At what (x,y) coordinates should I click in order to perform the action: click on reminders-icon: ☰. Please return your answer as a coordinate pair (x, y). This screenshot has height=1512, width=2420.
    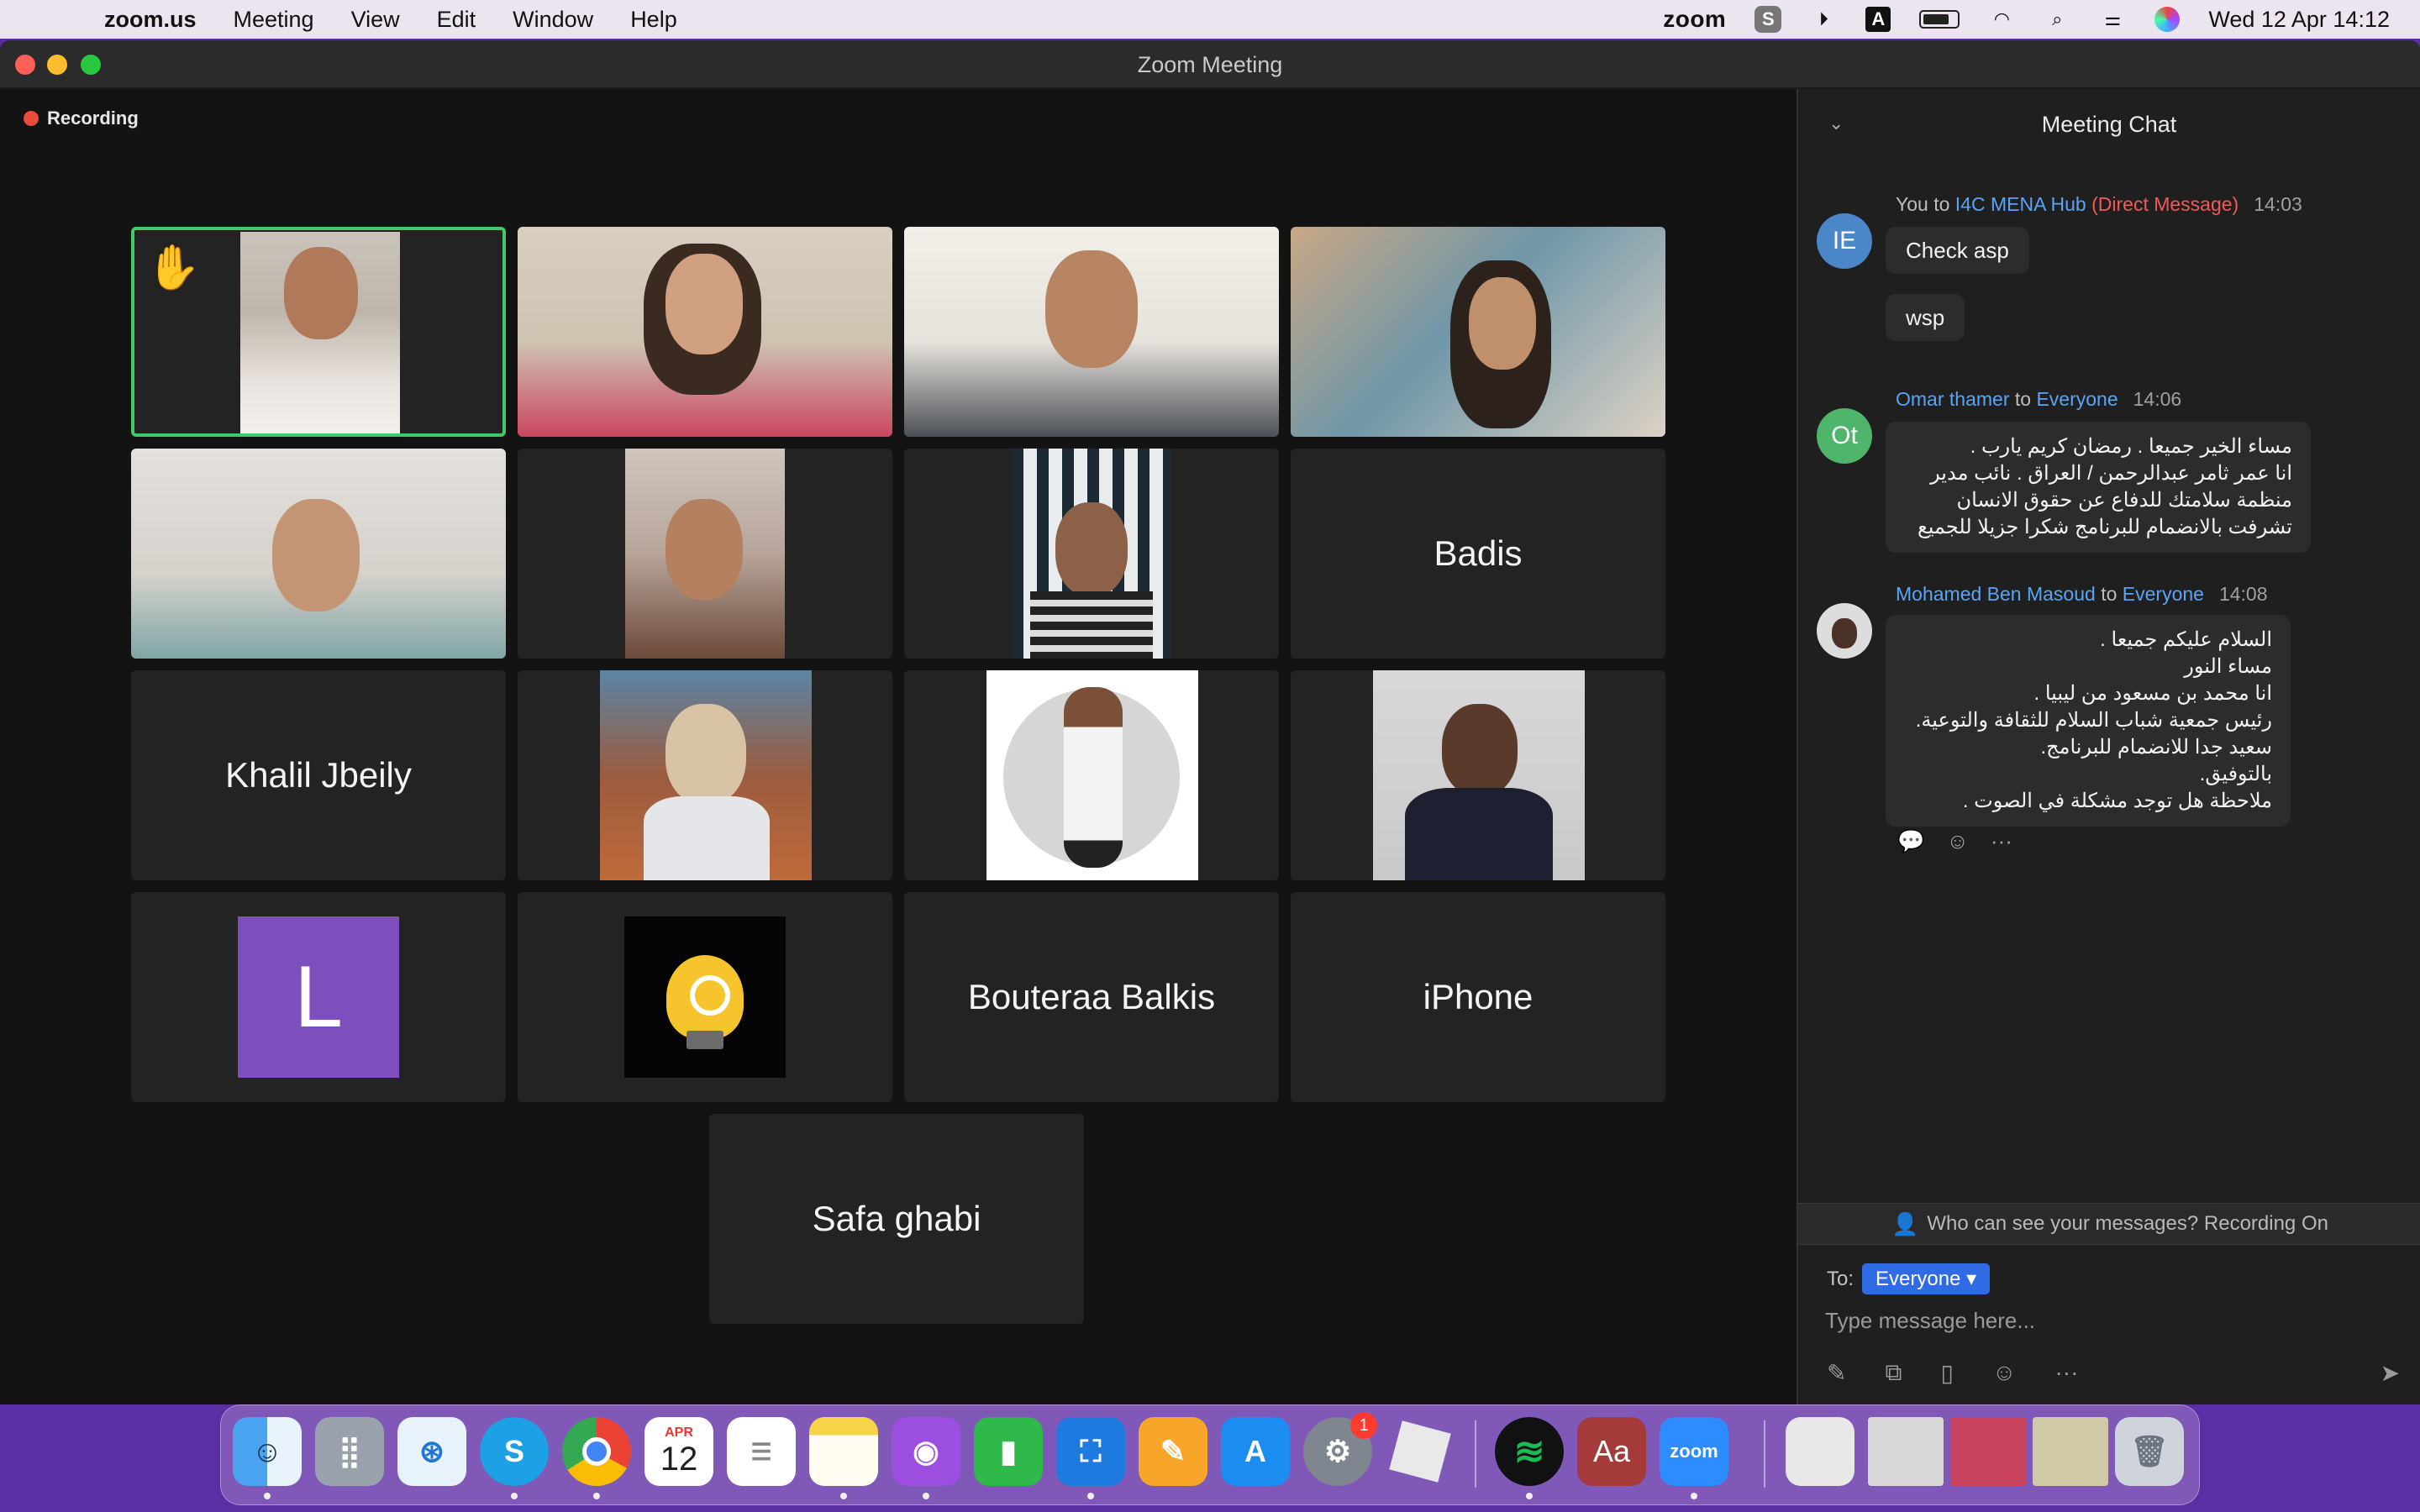
    Looking at the image, I should click on (762, 1451).